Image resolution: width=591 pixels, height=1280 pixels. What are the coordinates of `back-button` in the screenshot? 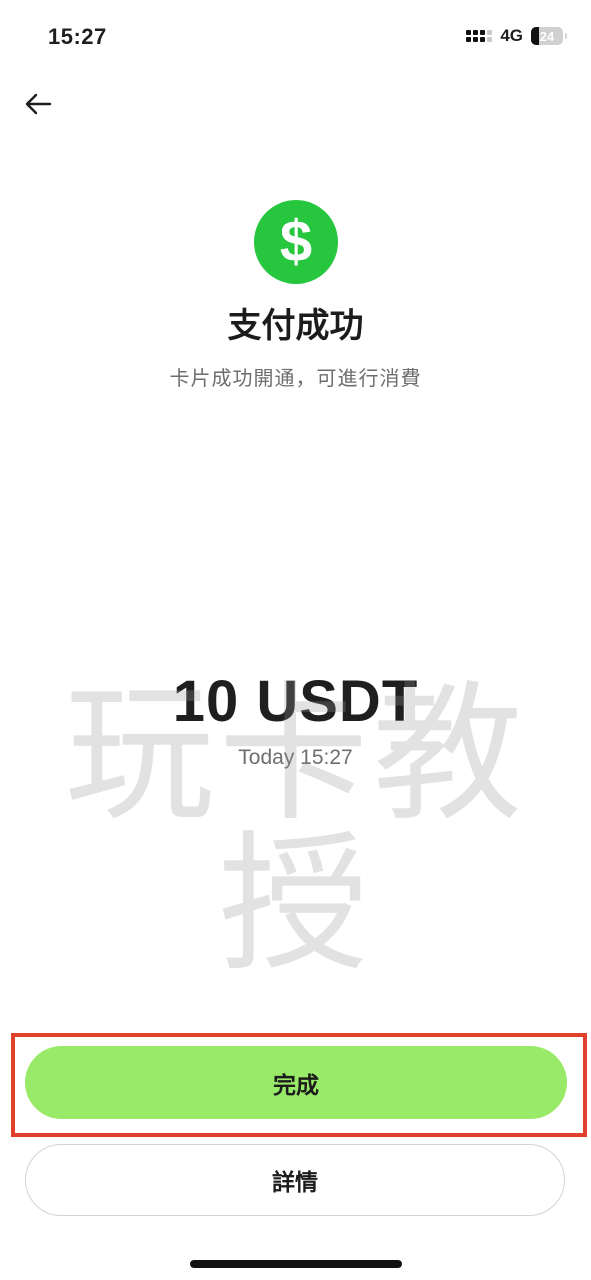 It's located at (38, 104).